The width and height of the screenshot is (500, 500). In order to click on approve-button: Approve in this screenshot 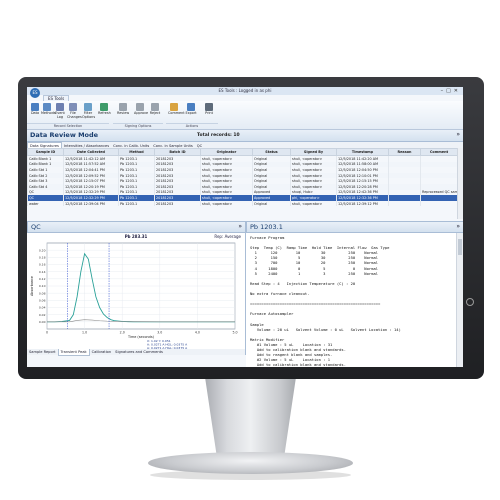, I will do `click(141, 109)`.